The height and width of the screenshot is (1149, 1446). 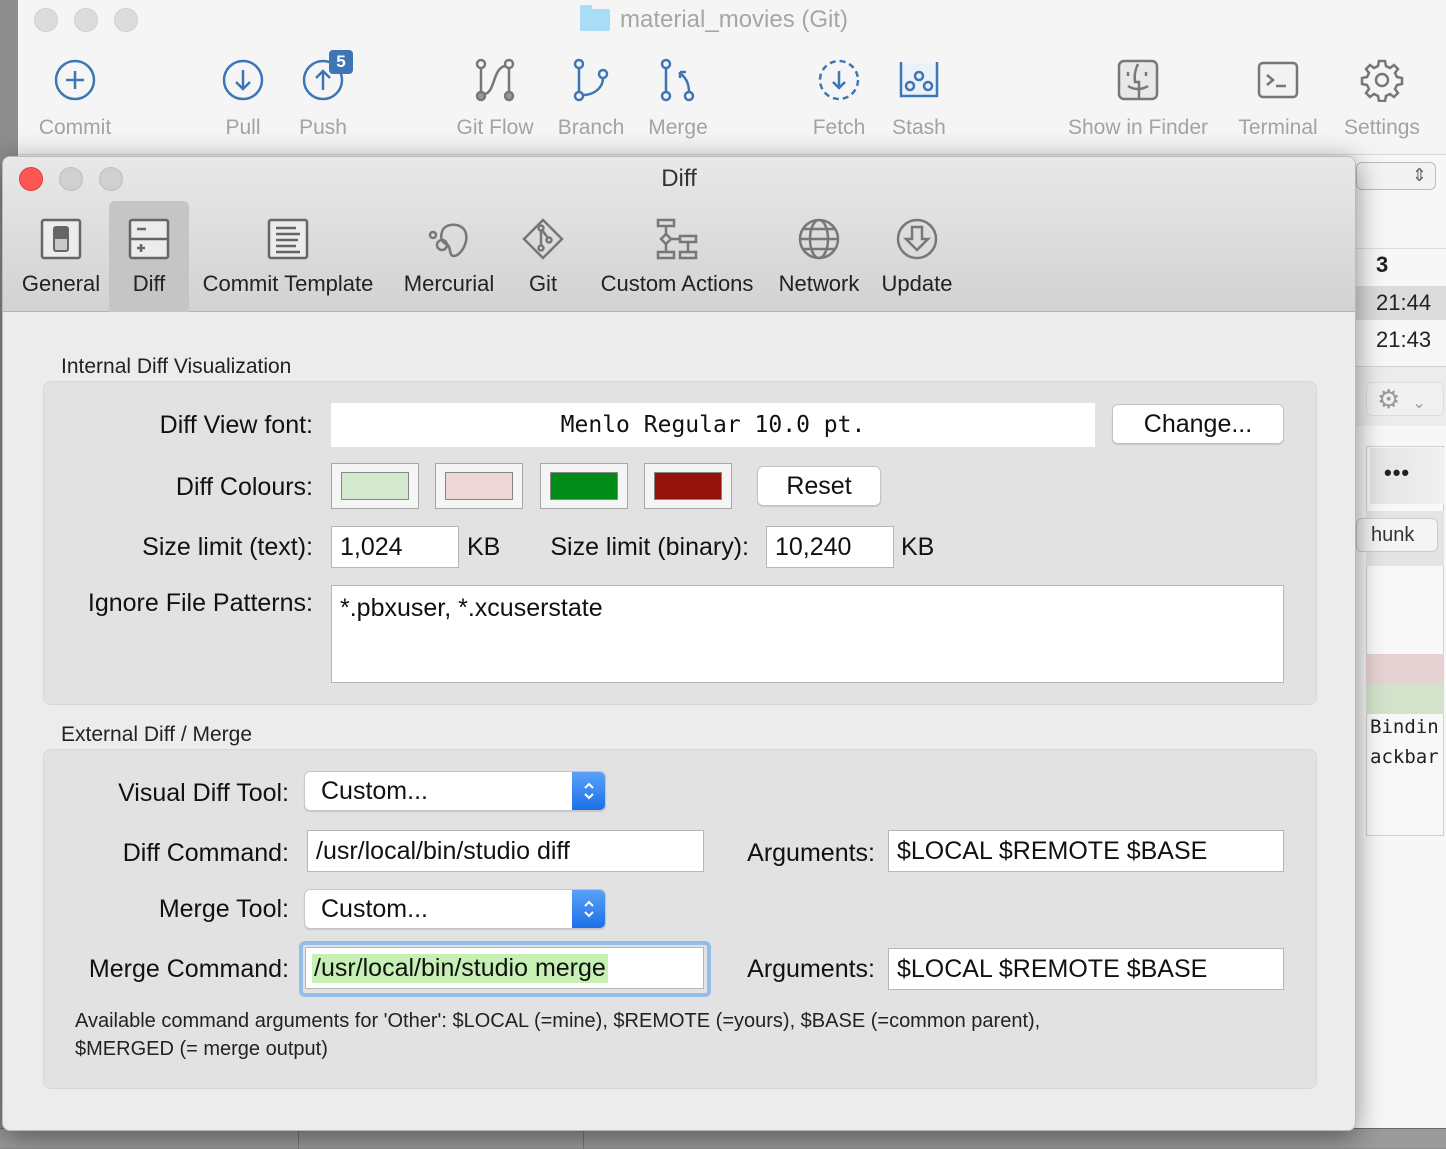 What do you see at coordinates (288, 256) in the screenshot?
I see `tab-commit-template: Commit Template` at bounding box center [288, 256].